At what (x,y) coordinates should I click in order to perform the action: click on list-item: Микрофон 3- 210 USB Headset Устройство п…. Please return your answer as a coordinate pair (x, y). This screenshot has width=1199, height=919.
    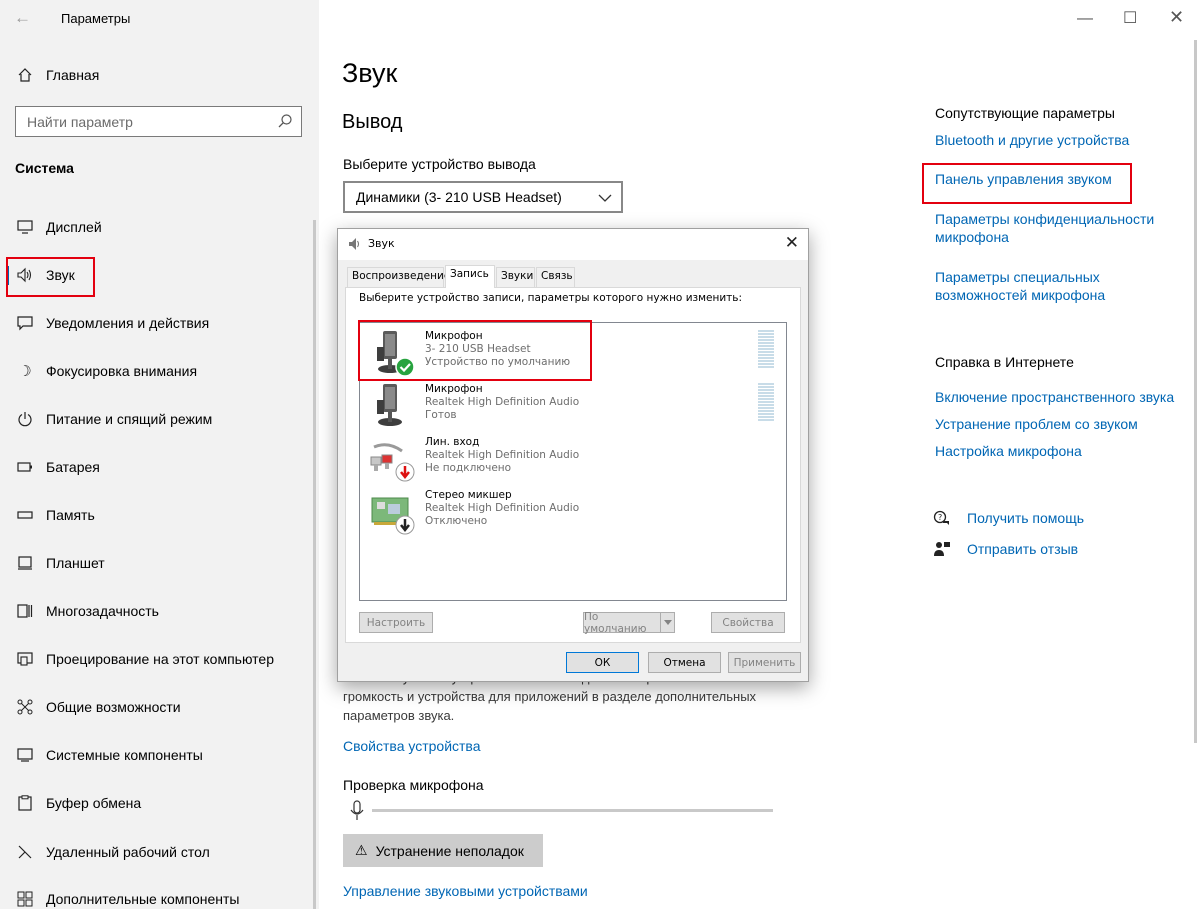
    Looking at the image, I should click on (573, 353).